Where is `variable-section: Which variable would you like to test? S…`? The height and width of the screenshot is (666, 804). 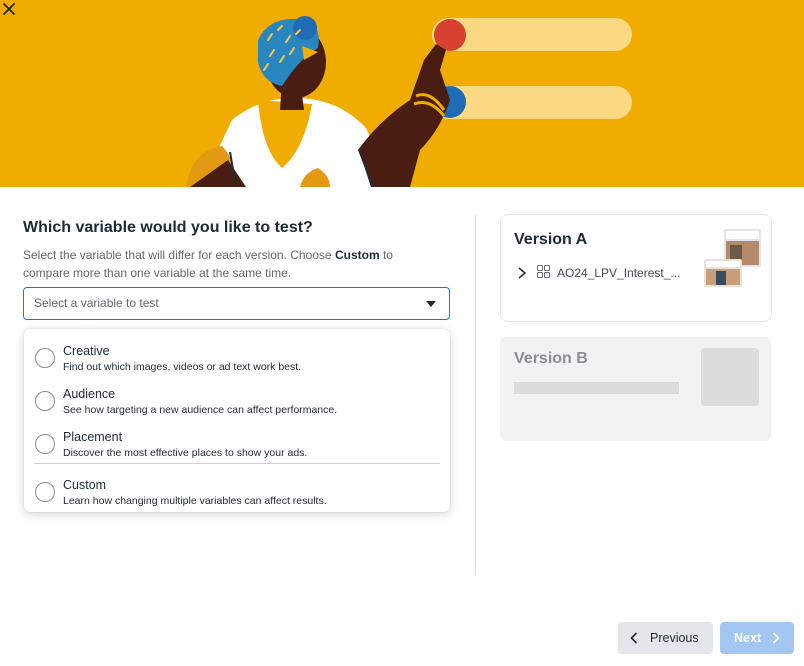
variable-section: Which variable would you like to test? S… is located at coordinates (237, 250).